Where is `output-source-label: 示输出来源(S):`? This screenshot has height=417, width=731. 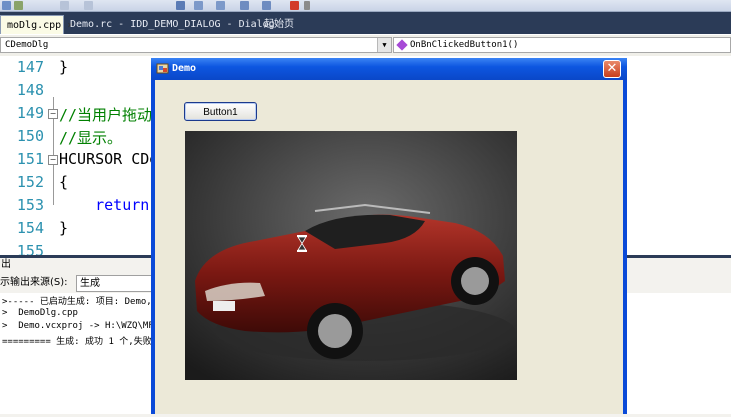
output-source-label: 示输出来源(S): is located at coordinates (34, 282).